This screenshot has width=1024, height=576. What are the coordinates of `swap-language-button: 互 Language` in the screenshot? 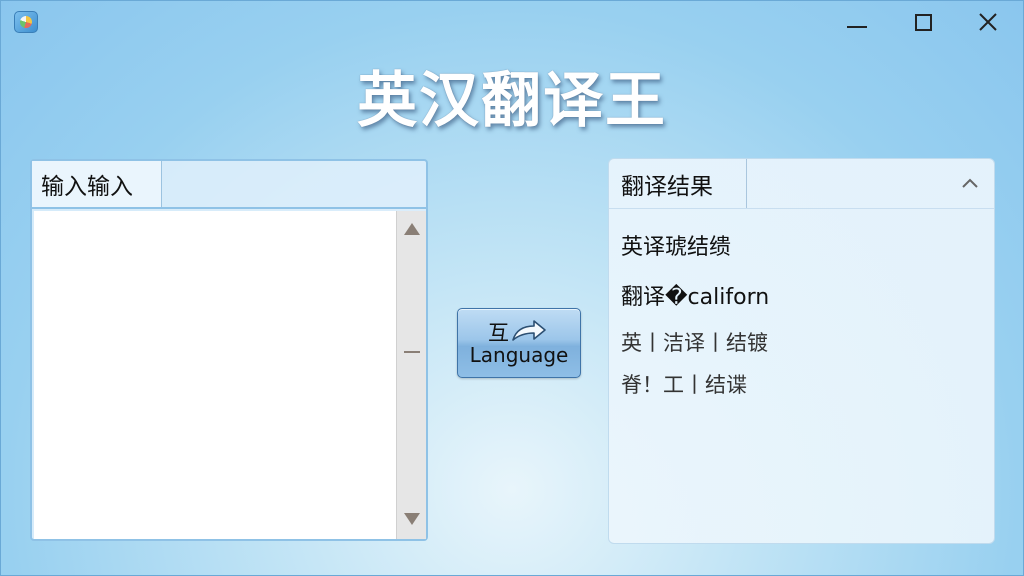 It's located at (519, 343).